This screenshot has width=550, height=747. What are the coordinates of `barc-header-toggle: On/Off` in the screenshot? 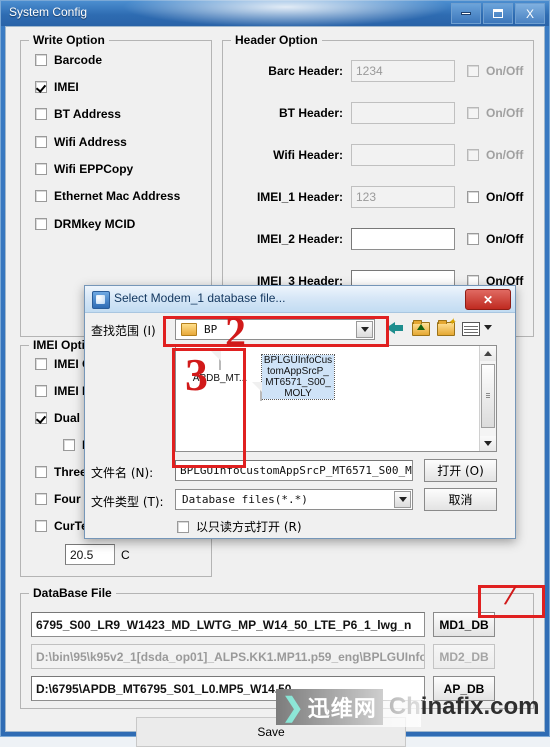 It's located at (495, 71).